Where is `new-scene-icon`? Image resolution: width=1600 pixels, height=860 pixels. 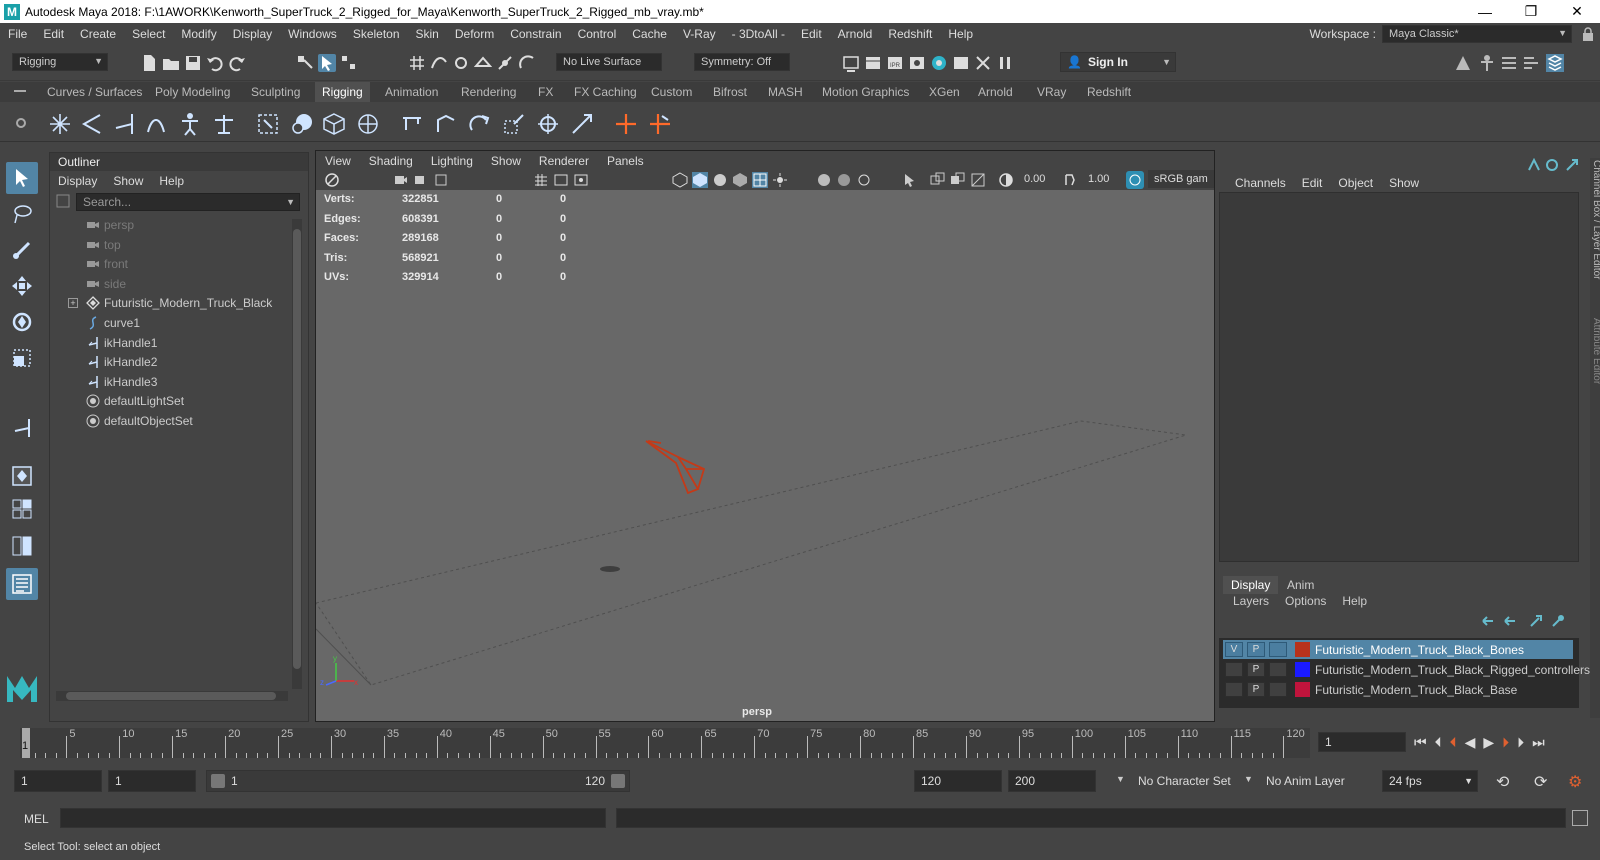
new-scene-icon is located at coordinates (149, 63).